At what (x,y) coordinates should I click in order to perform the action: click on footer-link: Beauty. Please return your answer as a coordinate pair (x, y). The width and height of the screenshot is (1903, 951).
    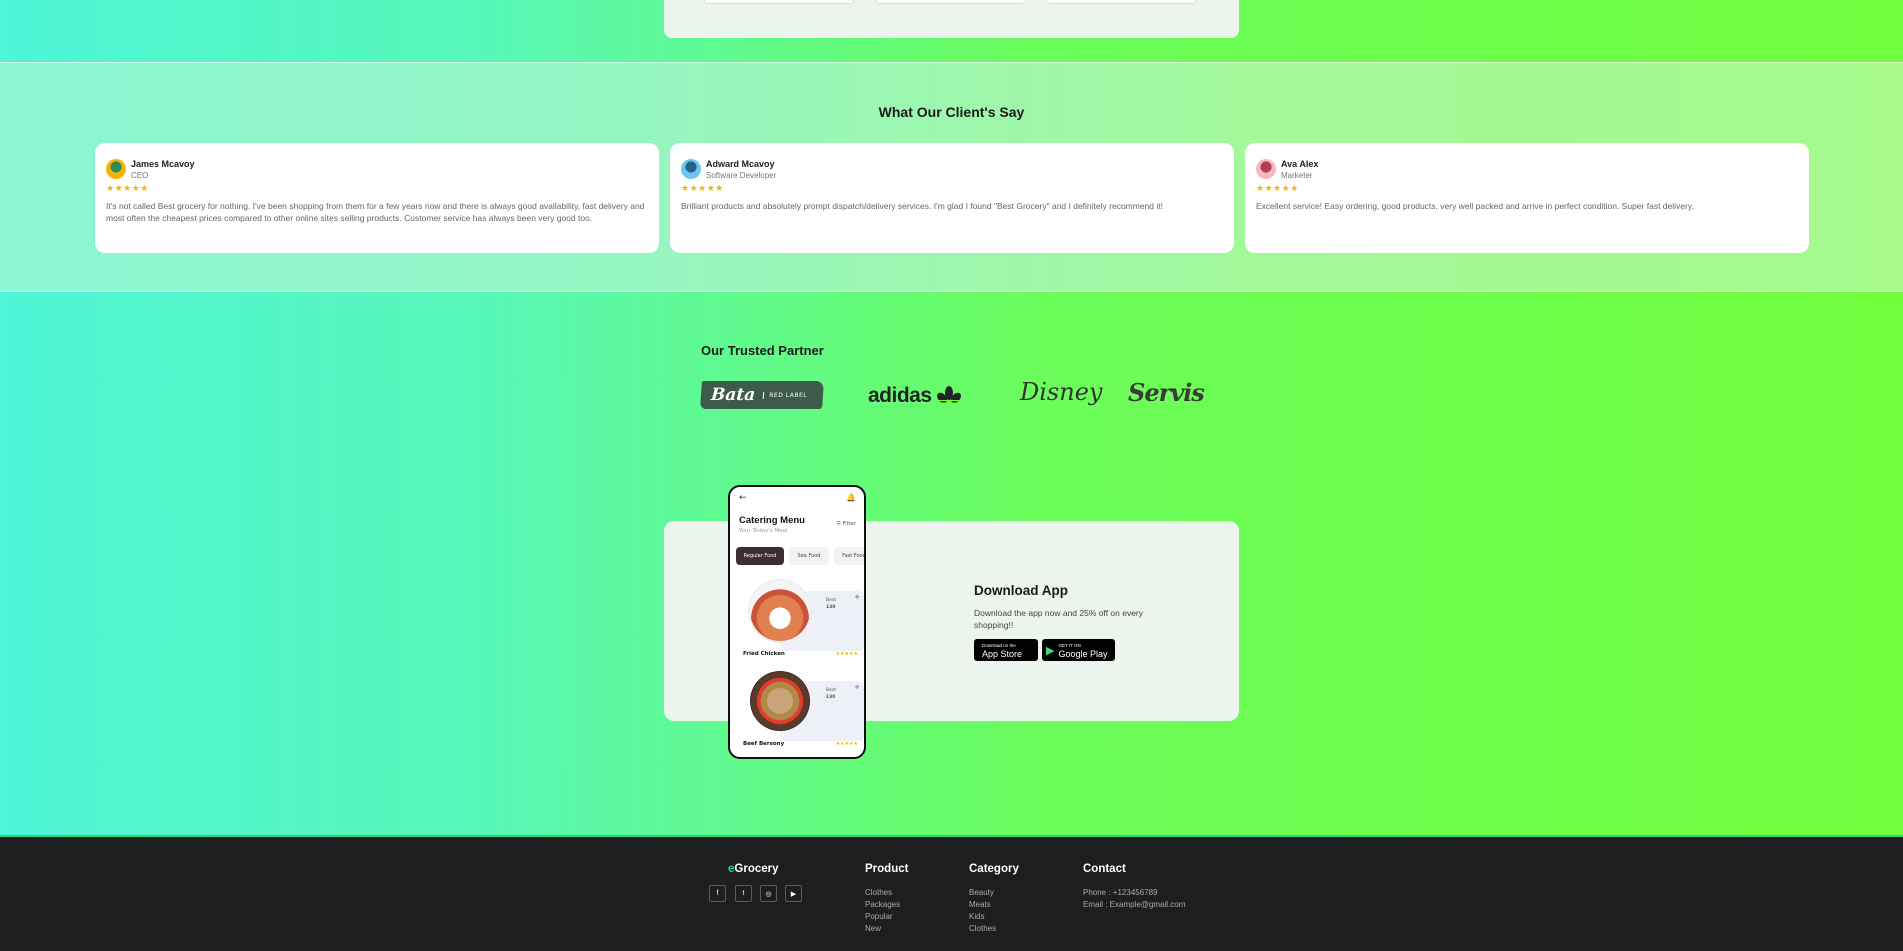
    Looking at the image, I should click on (981, 892).